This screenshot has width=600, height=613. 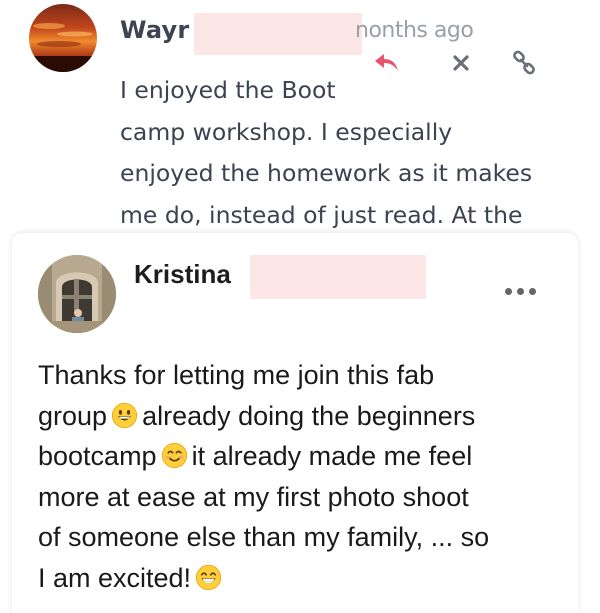 I want to click on post-fragment: bootcamp, so click(x=97, y=456).